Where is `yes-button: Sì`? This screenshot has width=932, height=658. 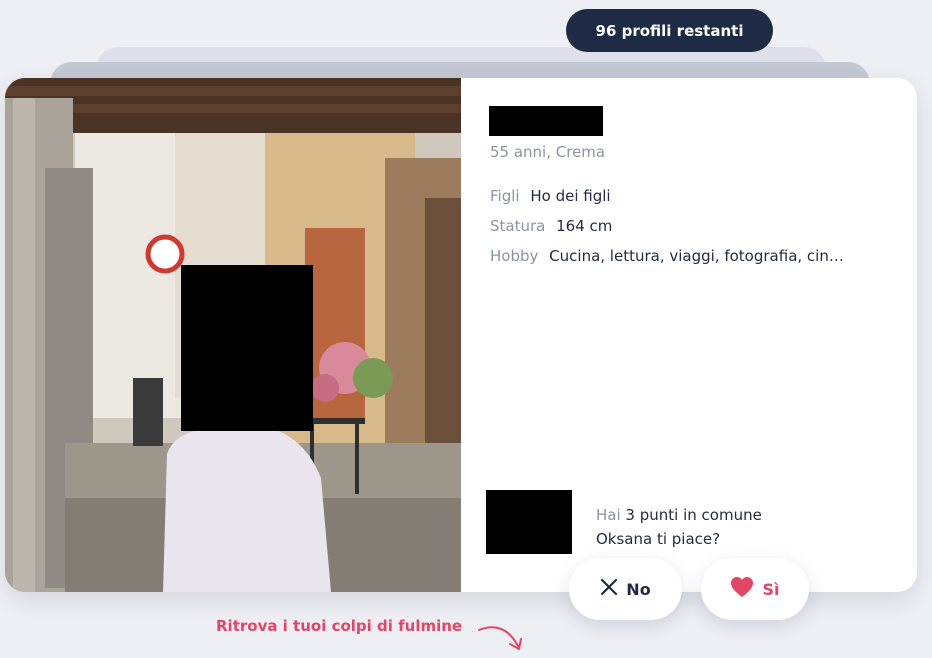 yes-button: Sì is located at coordinates (755, 589).